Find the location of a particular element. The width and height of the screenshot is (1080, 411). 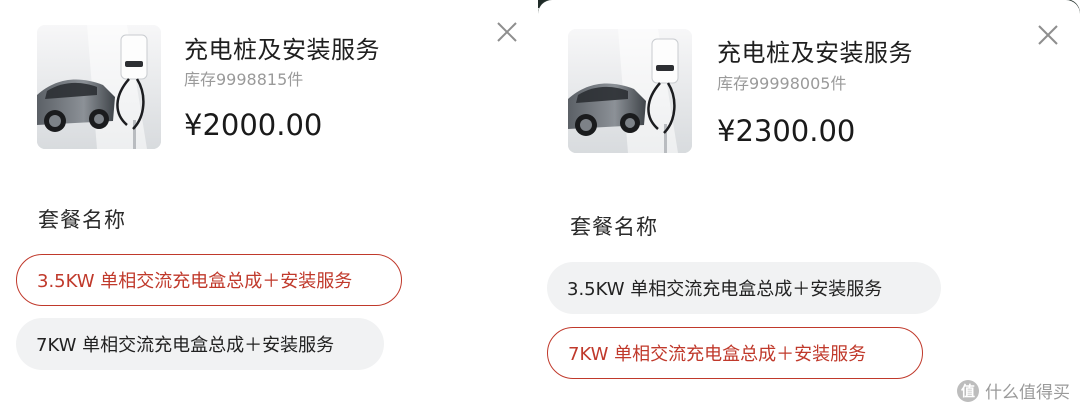

price: ¥2300.00 is located at coordinates (786, 131).